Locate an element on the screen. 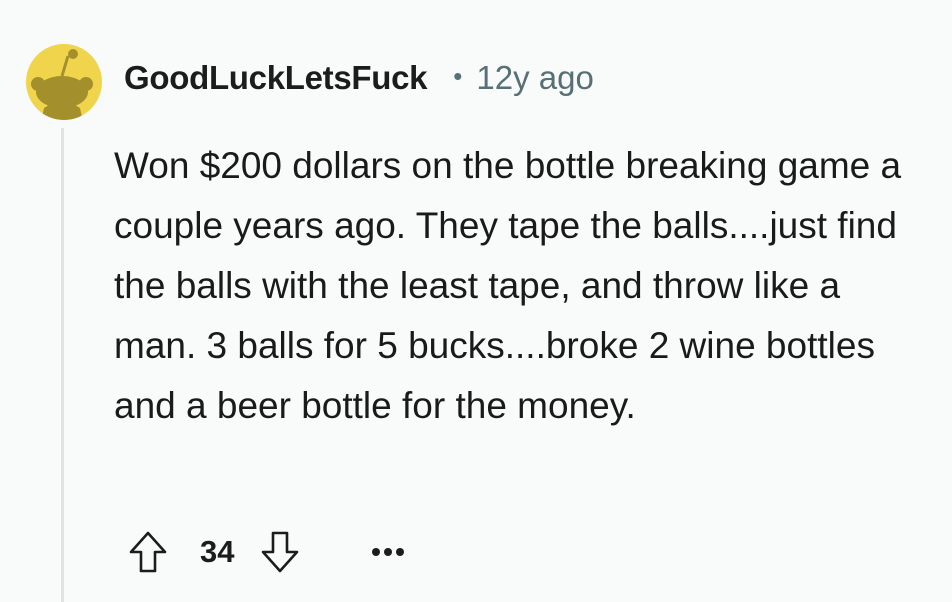  more-options-icon is located at coordinates (388, 552).